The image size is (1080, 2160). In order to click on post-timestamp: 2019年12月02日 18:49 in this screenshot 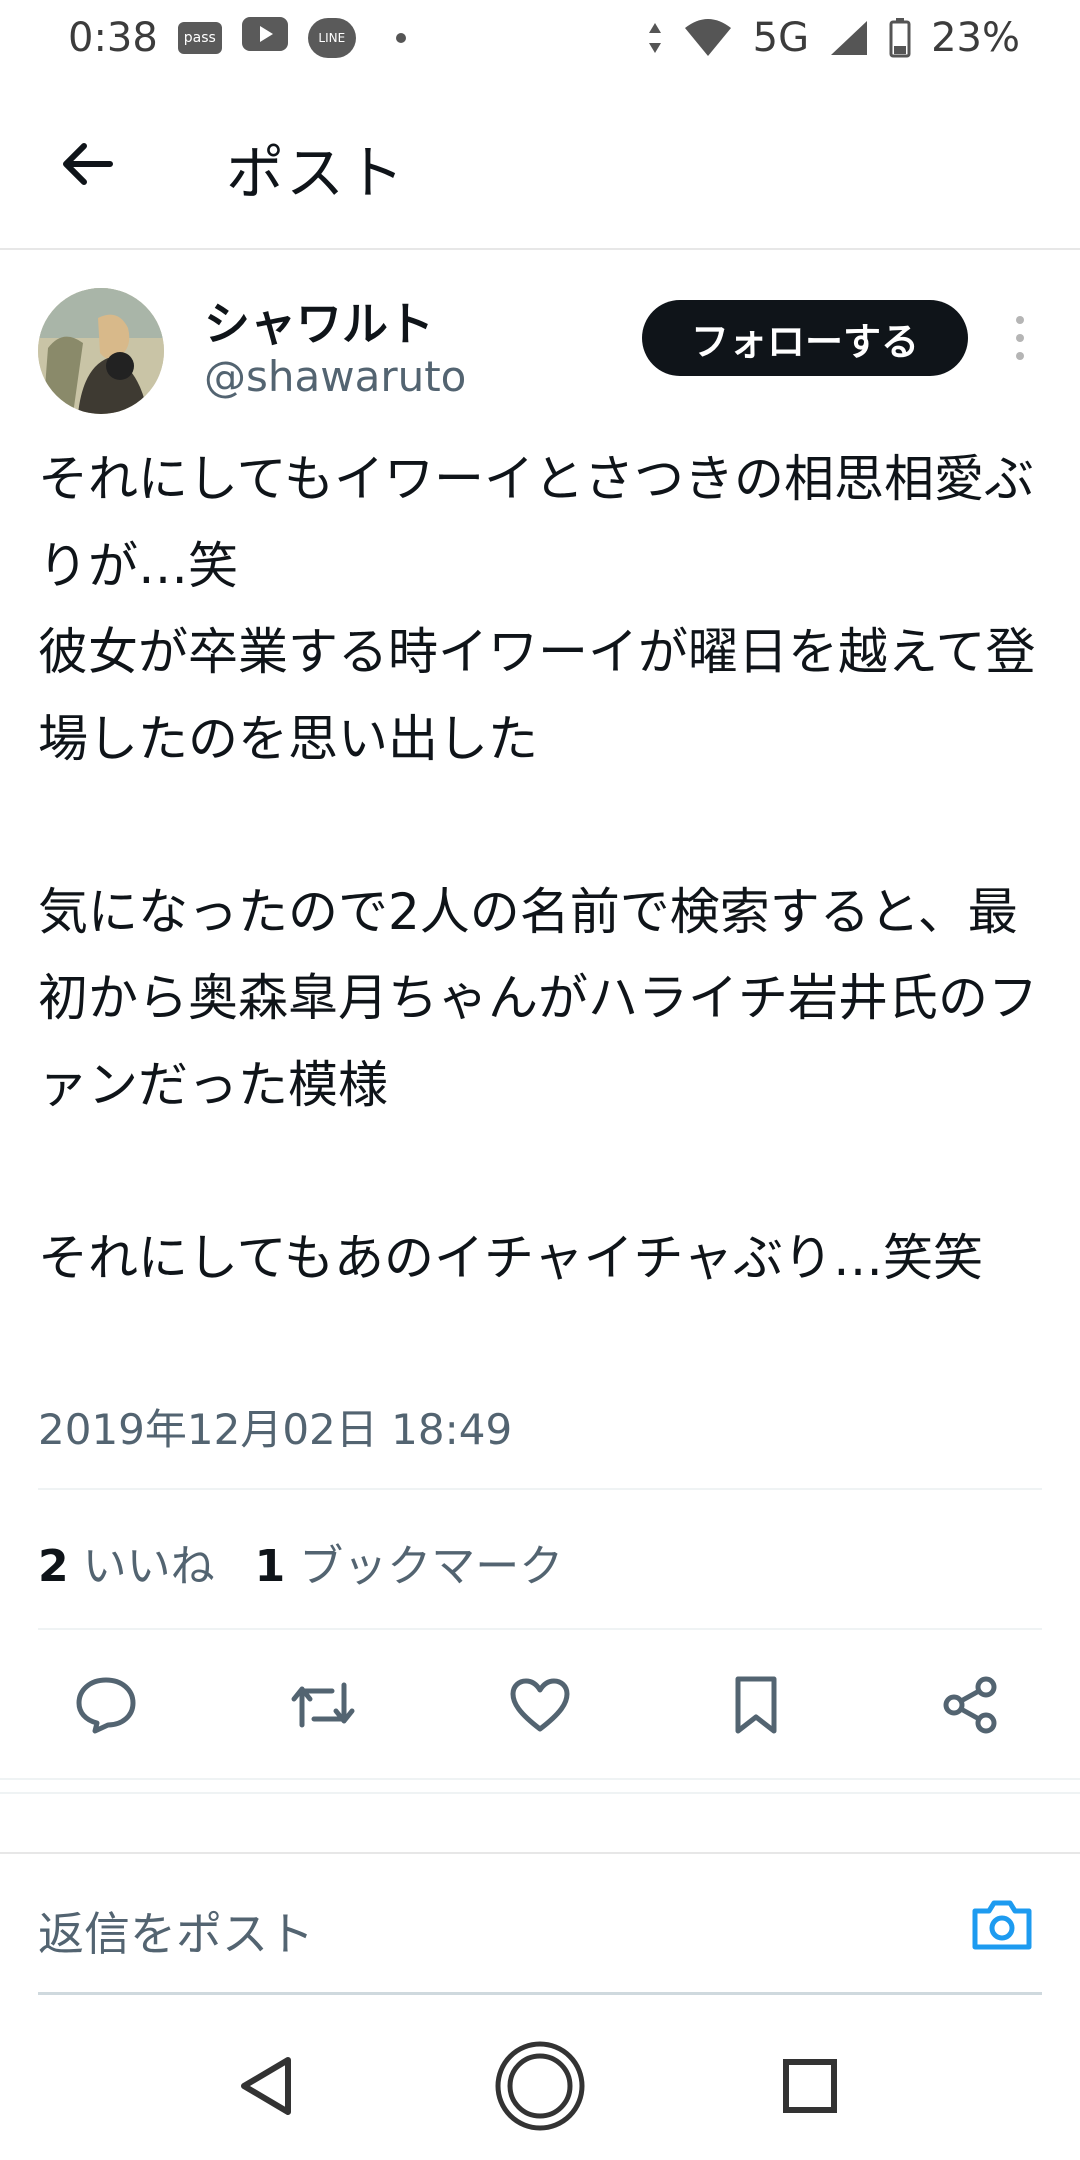, I will do `click(275, 1426)`.